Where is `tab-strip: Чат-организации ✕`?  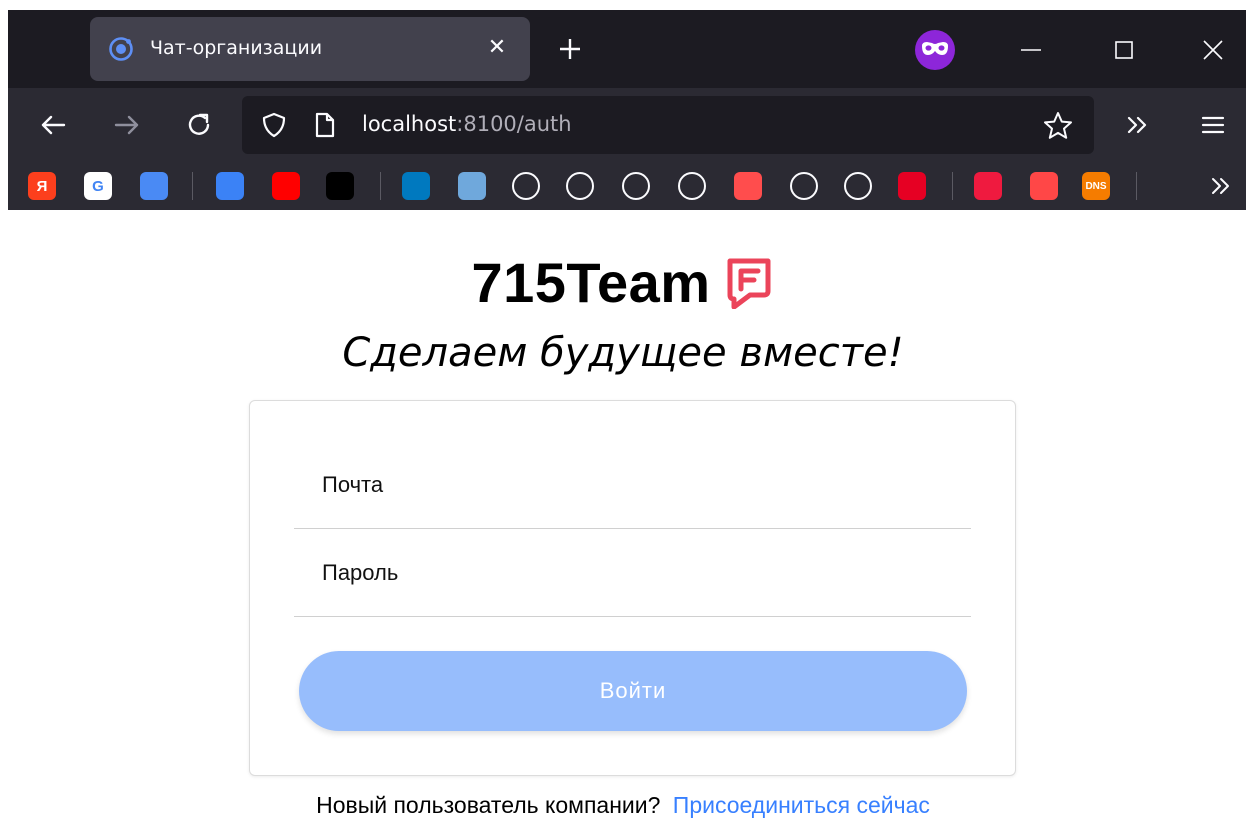 tab-strip: Чат-организации ✕ is located at coordinates (627, 49).